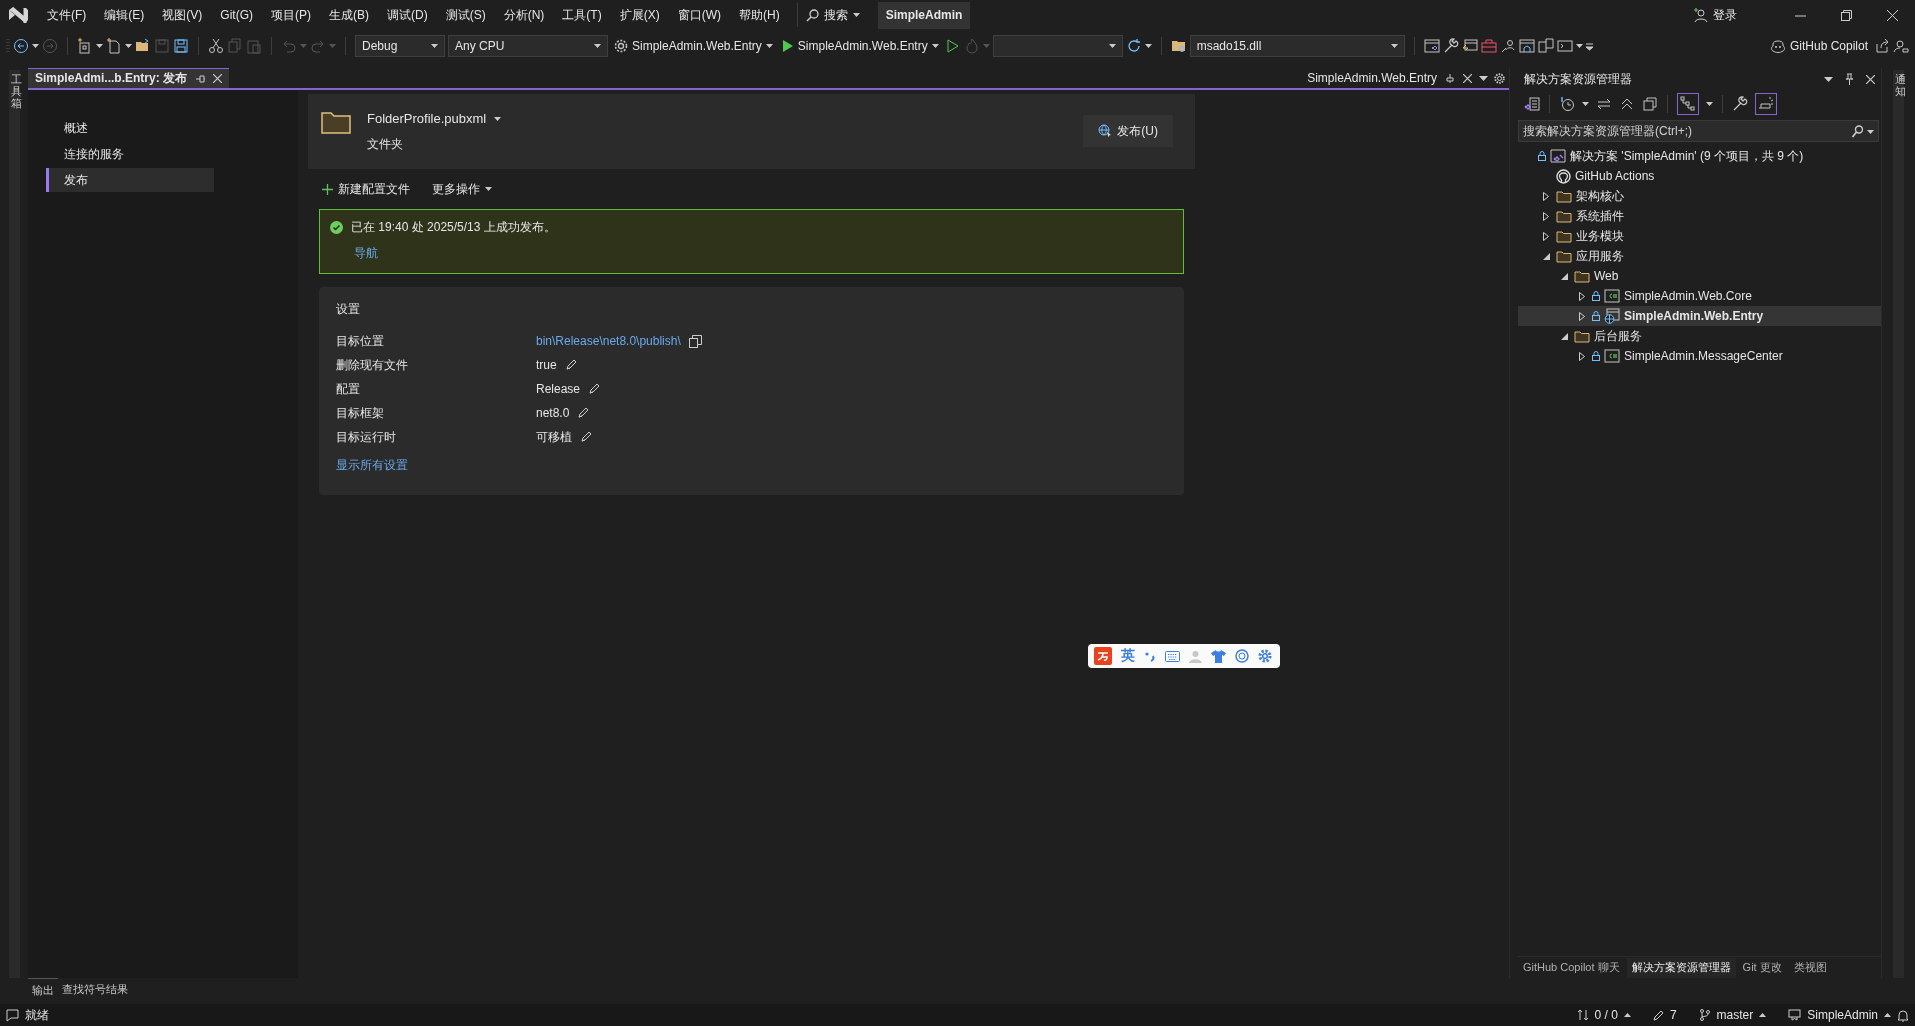 The width and height of the screenshot is (1915, 1026). Describe the element at coordinates (1128, 656) in the screenshot. I see `language-toggle: 英` at that location.